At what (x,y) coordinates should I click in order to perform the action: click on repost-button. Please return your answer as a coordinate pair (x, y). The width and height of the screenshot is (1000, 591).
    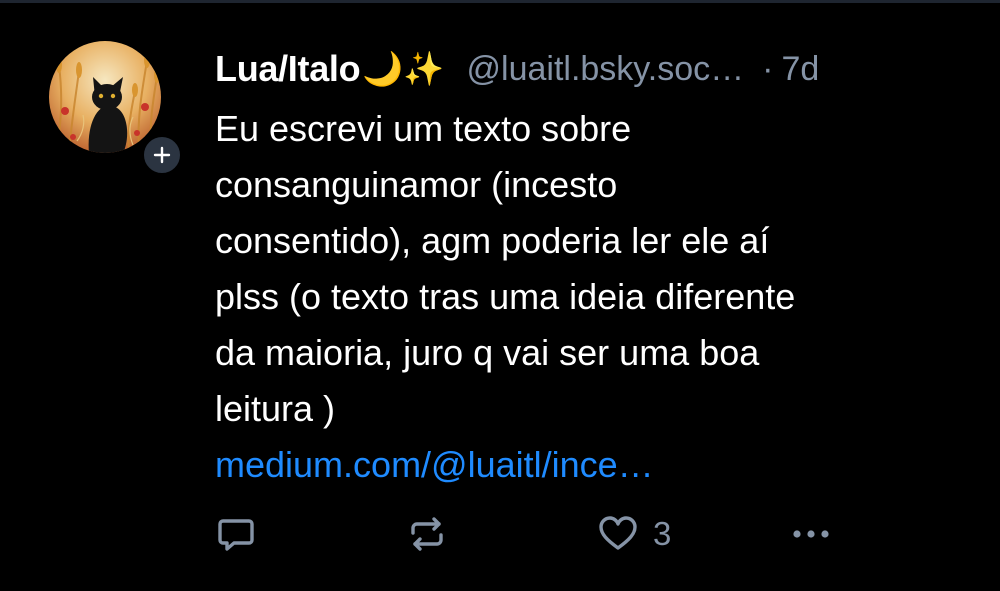
    Looking at the image, I should click on (427, 534).